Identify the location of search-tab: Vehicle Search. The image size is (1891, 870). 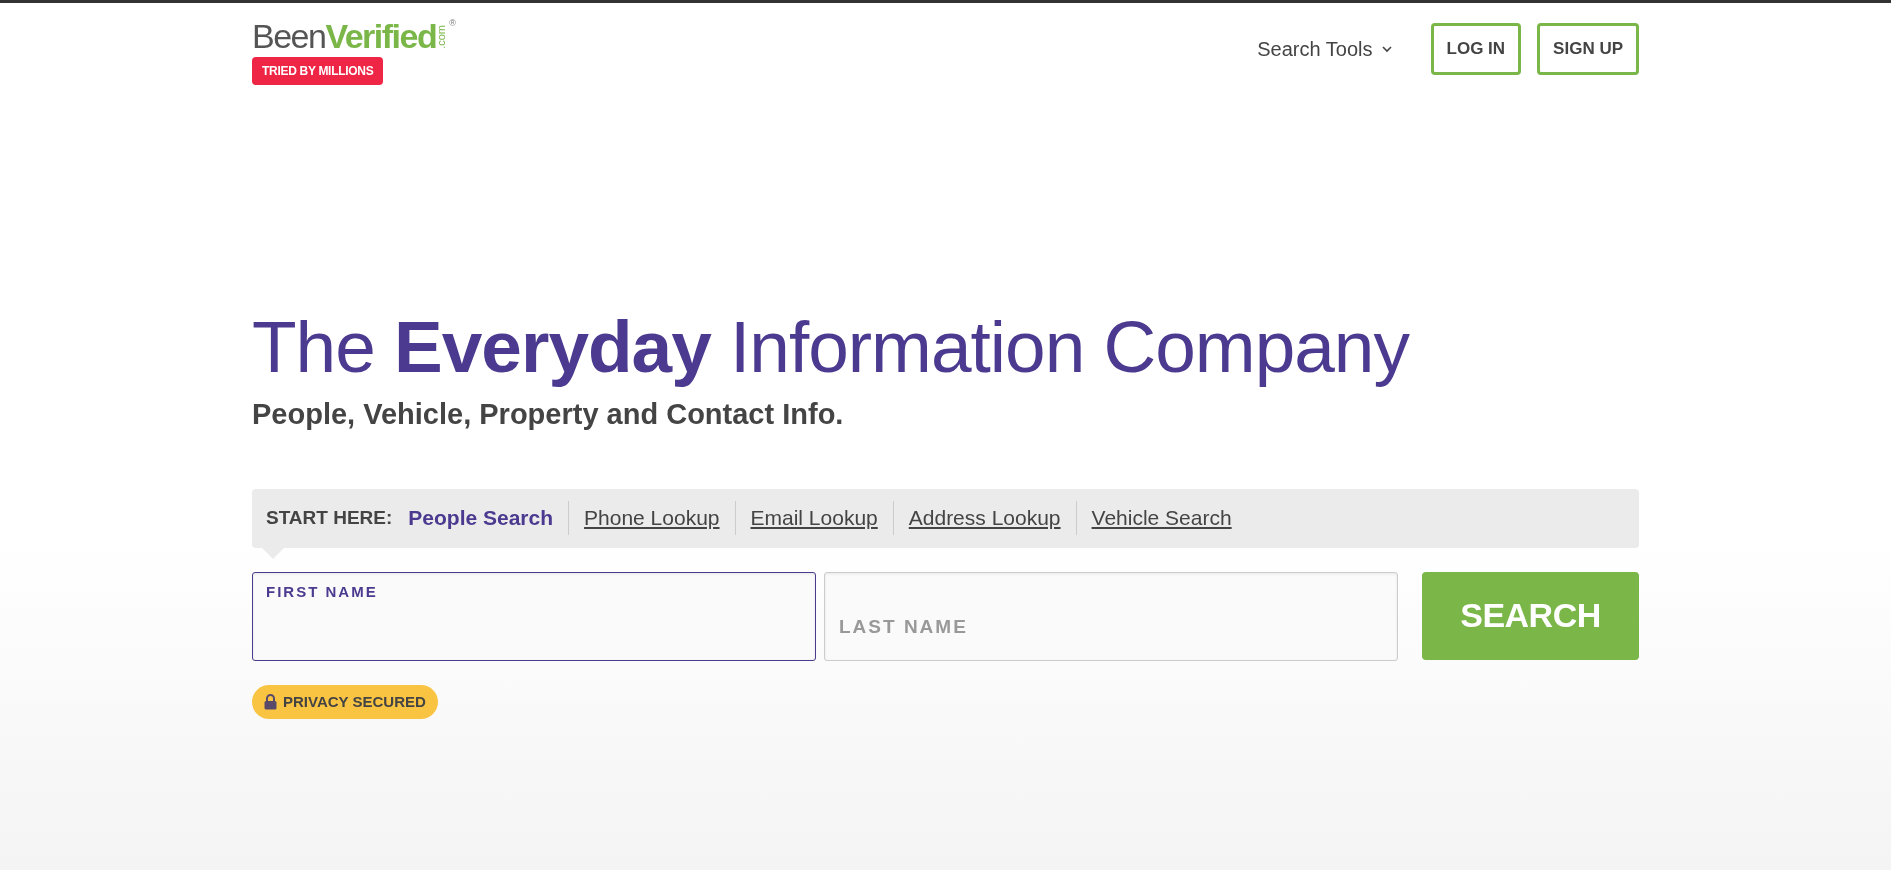
(1161, 518).